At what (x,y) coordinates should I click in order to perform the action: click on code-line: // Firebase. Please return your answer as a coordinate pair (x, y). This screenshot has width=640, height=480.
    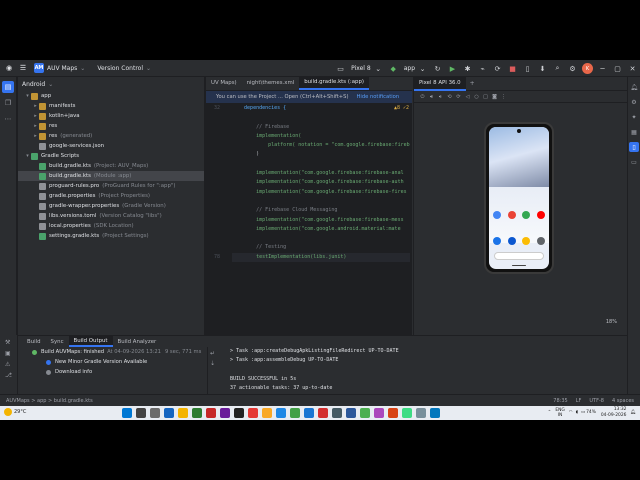
    Looking at the image, I should click on (321, 127).